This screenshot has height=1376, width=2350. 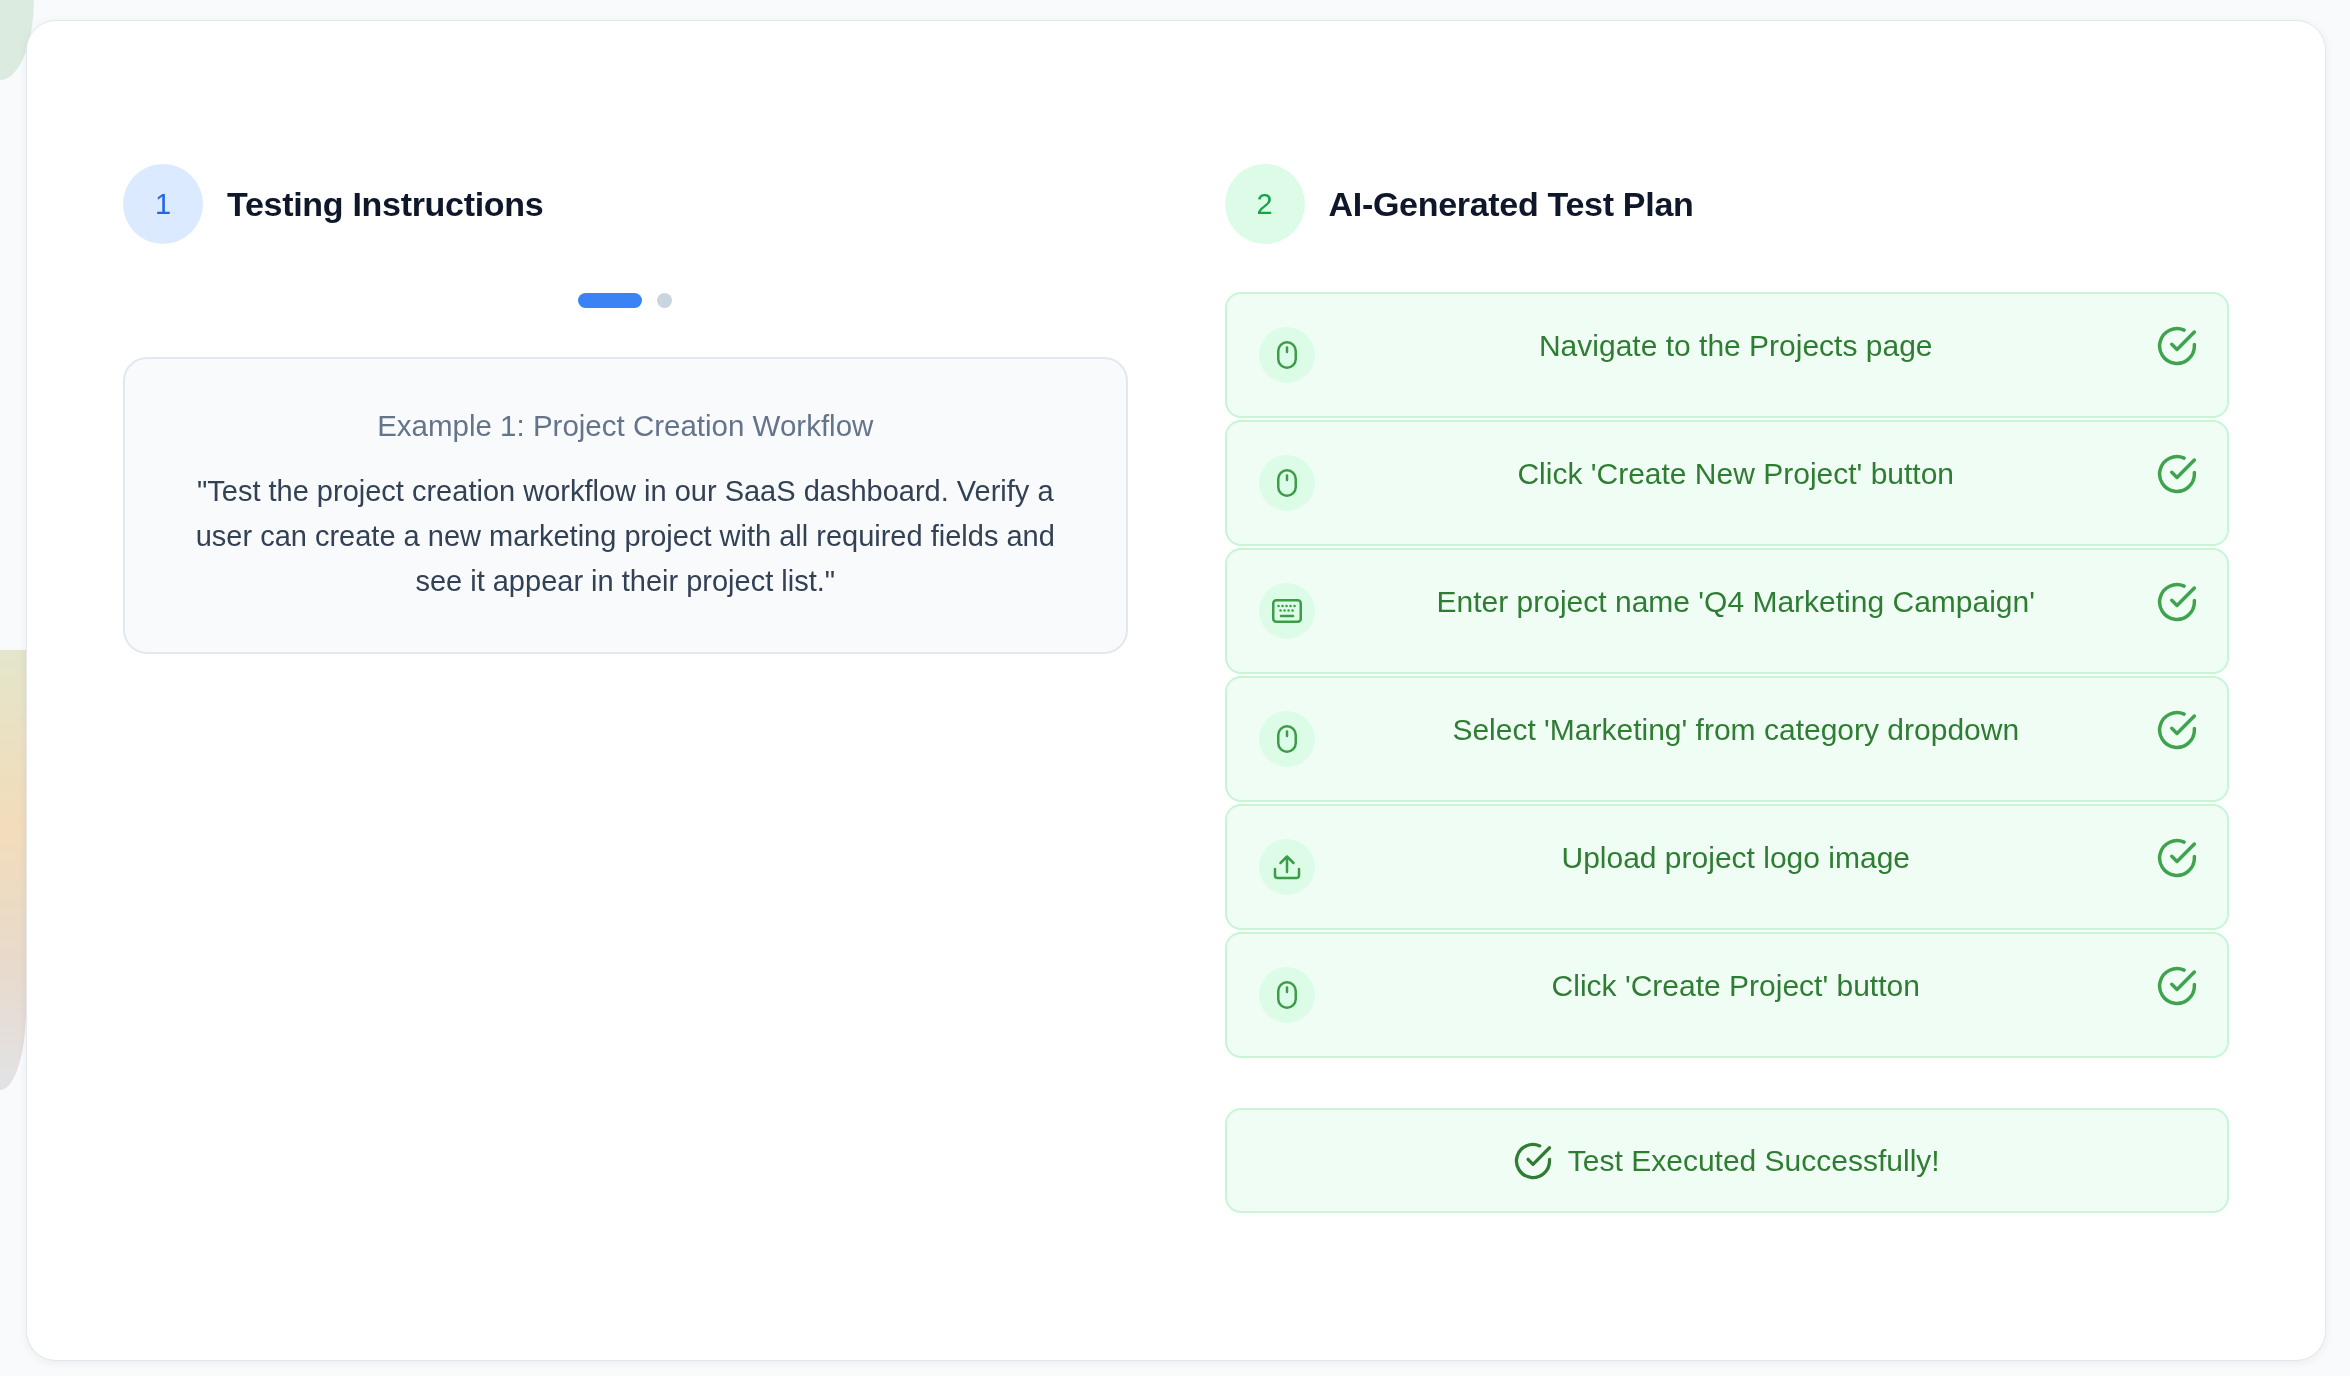 I want to click on example-prompt: "Test the project creation workflow in our SaaS dashboard. Verify a user can create a new marketing project with all required fields and see it appear in their project list.", so click(x=625, y=536).